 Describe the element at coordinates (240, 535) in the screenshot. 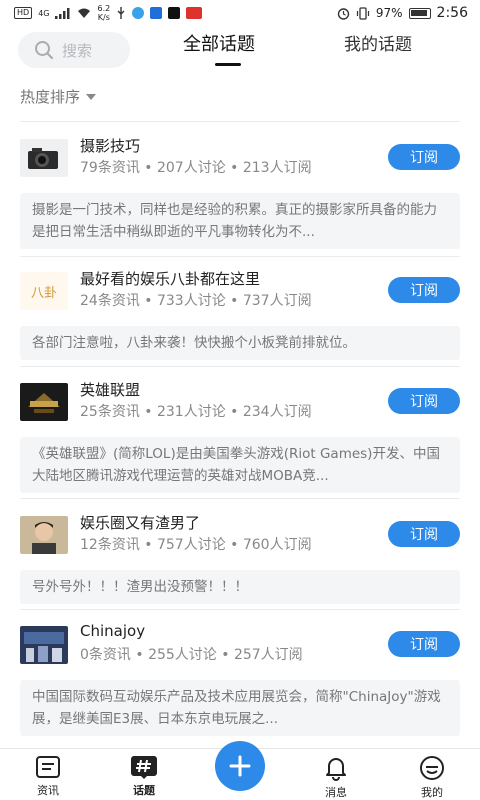

I see `topic-header: 娱乐圈又有渣男了 12条资讯 • 757人讨论 • 760人订阅 订阅` at that location.